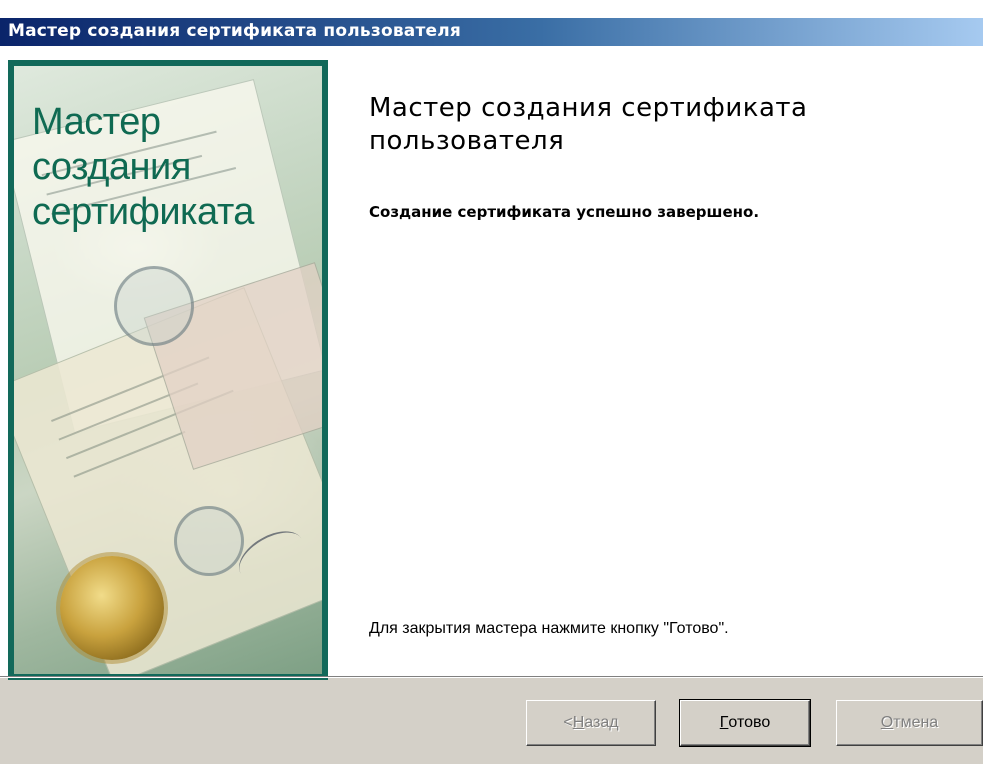 This screenshot has height=764, width=983. I want to click on window-title: Мастер создания сертификата пользователя, so click(234, 31).